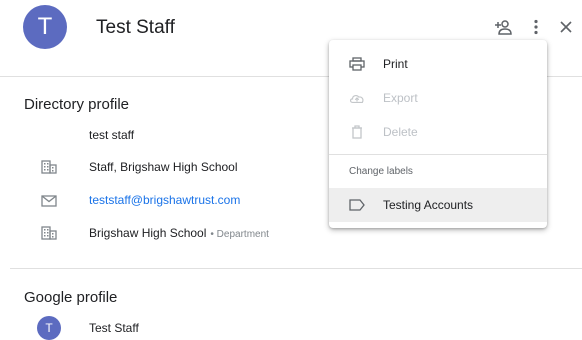  What do you see at coordinates (357, 205) in the screenshot?
I see `label-icon` at bounding box center [357, 205].